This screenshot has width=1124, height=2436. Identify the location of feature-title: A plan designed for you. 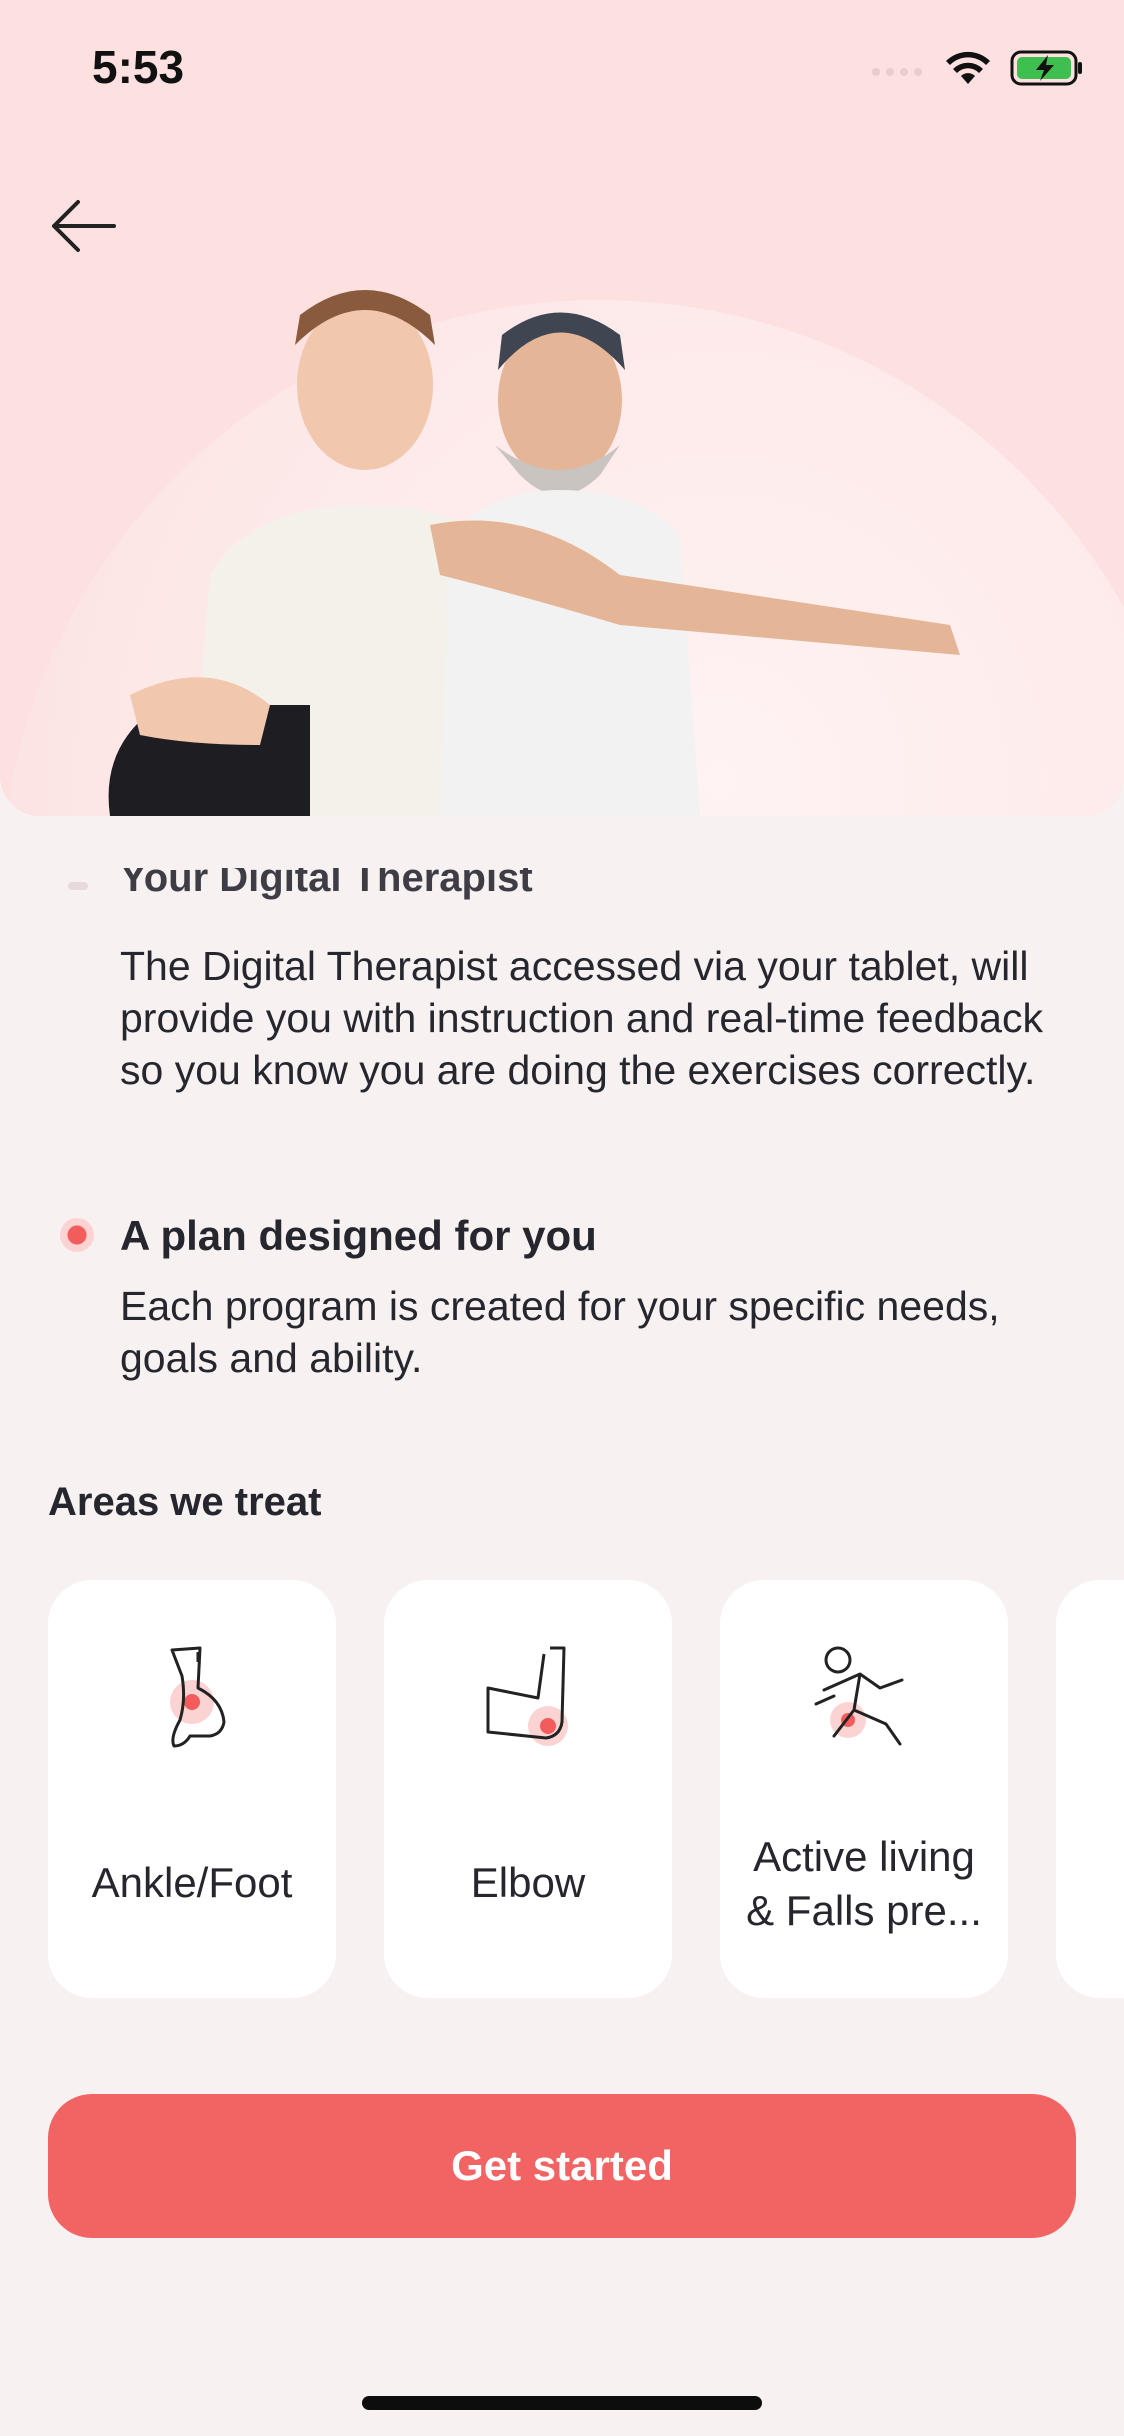
(358, 1235).